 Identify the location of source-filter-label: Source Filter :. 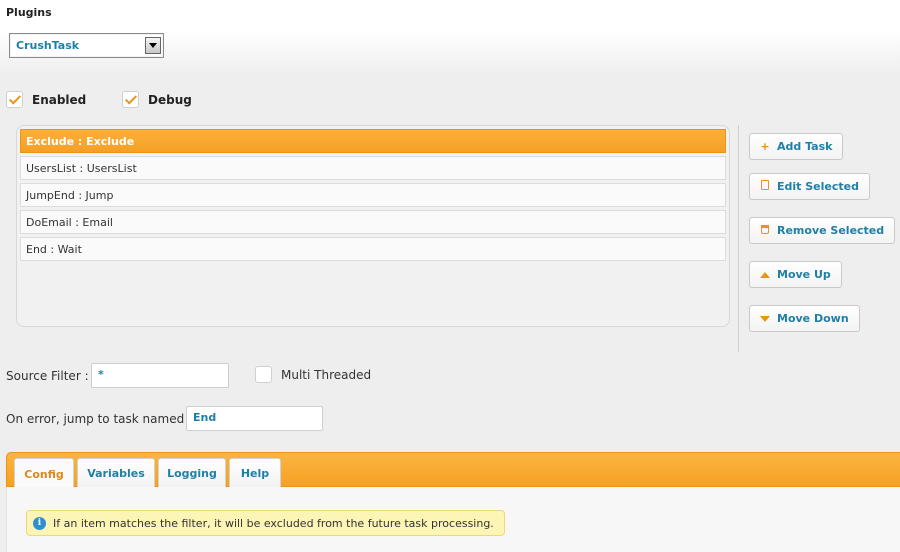
(47, 376).